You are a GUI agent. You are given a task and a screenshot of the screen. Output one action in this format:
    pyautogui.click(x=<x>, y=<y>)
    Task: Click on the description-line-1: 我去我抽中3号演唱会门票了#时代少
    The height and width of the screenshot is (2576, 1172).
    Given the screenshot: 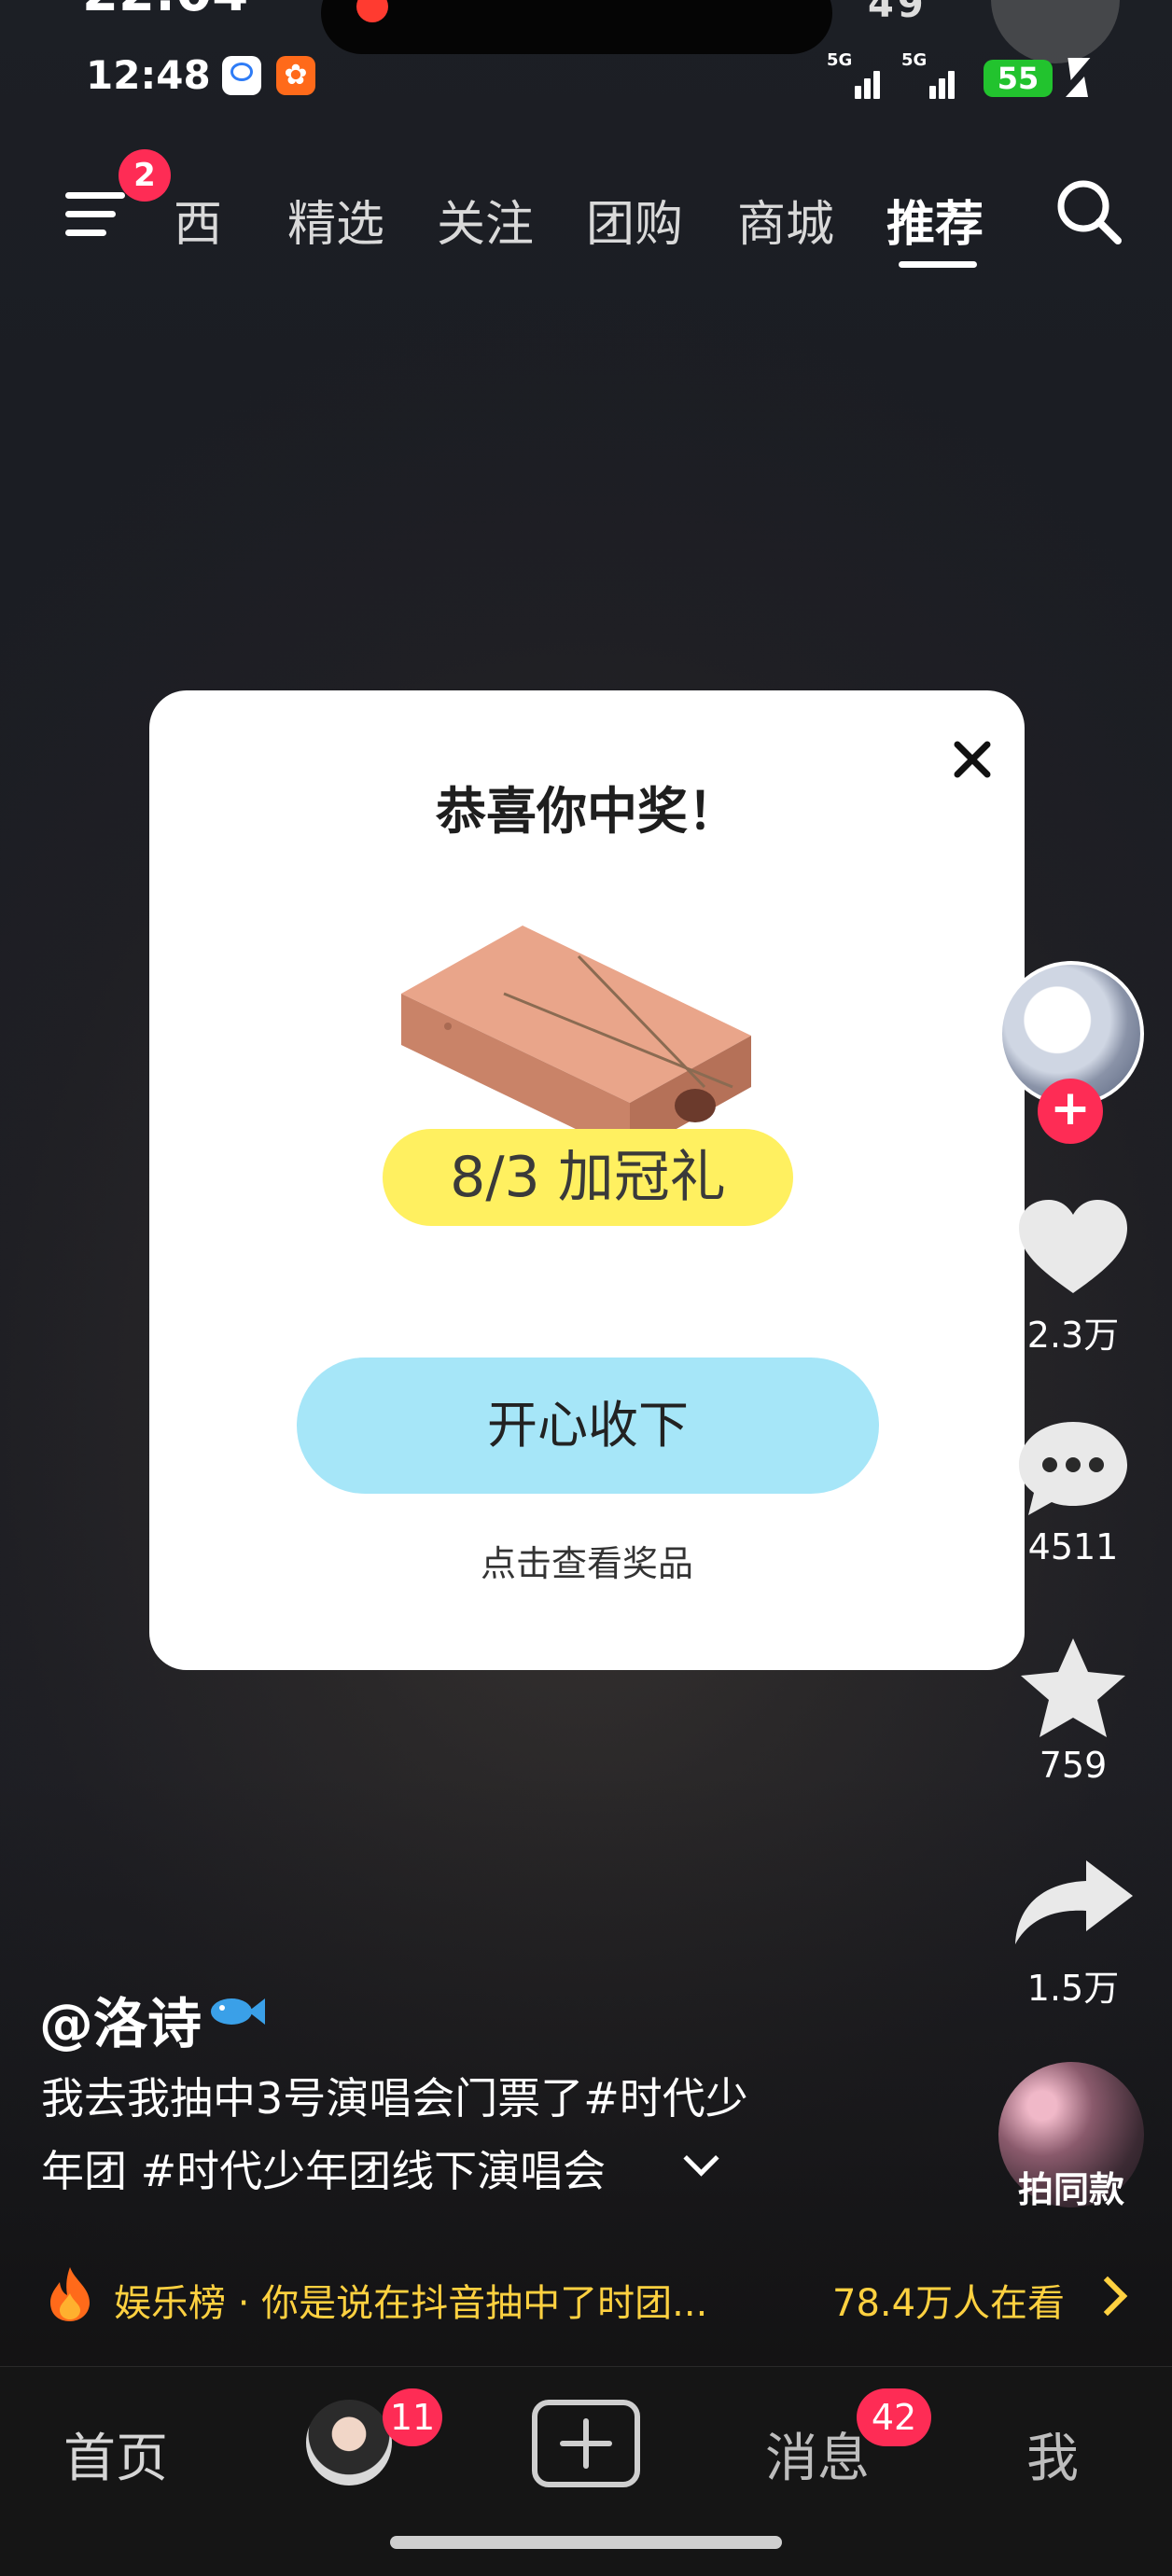 What is the action you would take?
    pyautogui.click(x=394, y=2098)
    